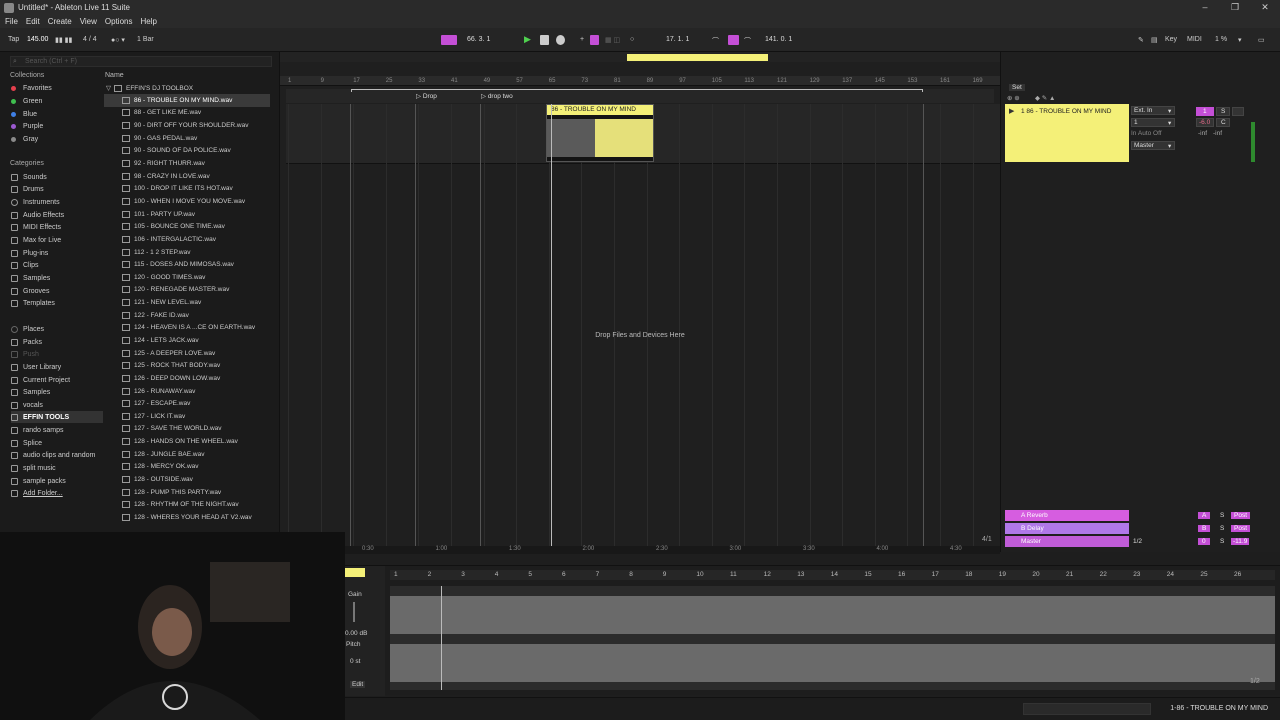  What do you see at coordinates (187, 201) in the screenshot?
I see `browser-file-row: 100 - WHEN I MOVE YOU MOVE.wav` at bounding box center [187, 201].